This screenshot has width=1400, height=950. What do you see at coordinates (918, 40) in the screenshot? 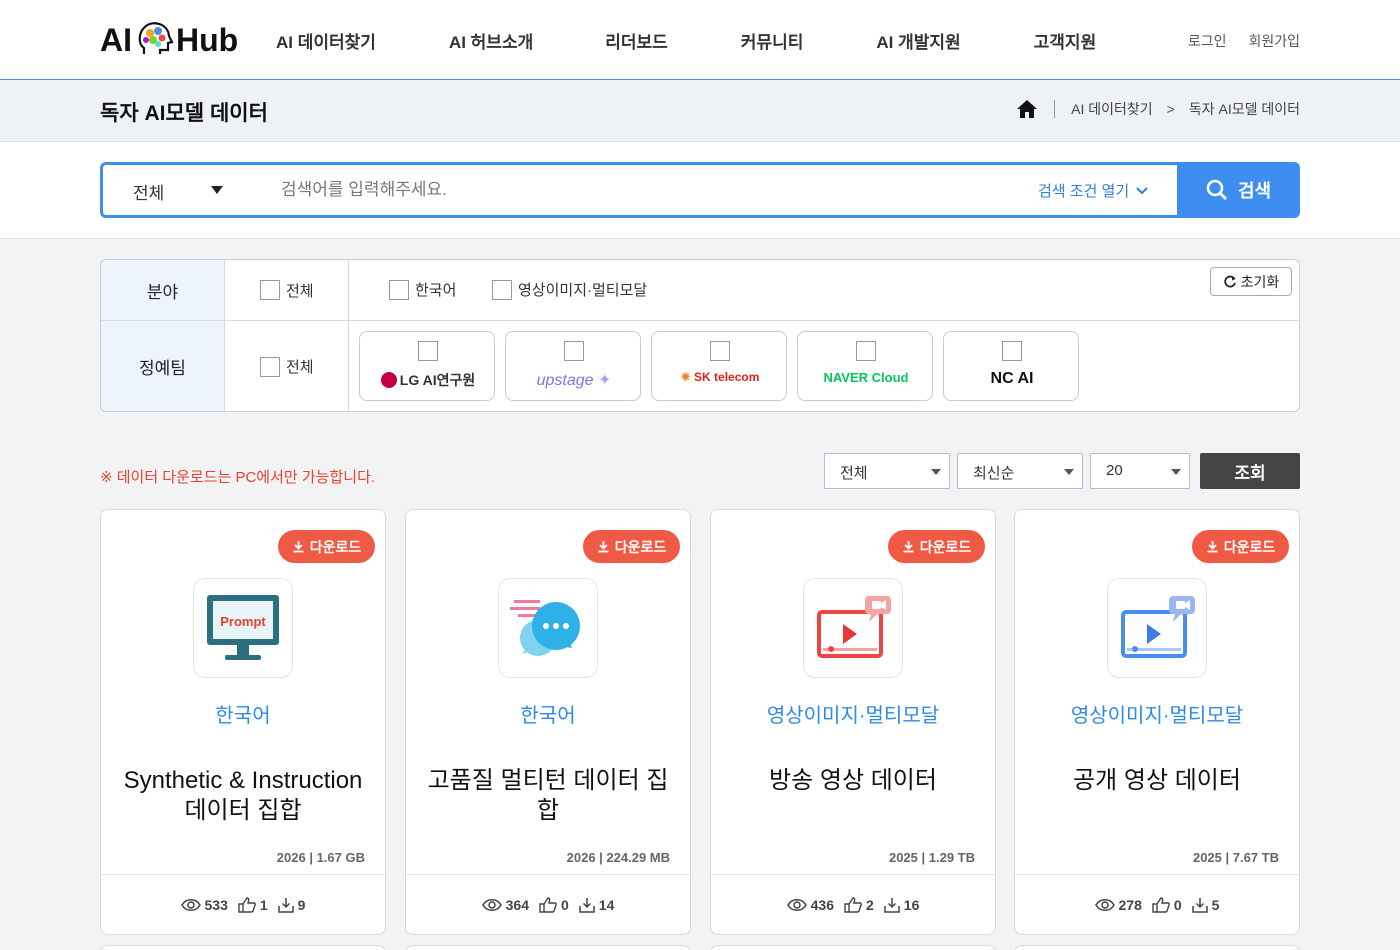
I see `nav-ai-dev-support: AI 개발지원` at bounding box center [918, 40].